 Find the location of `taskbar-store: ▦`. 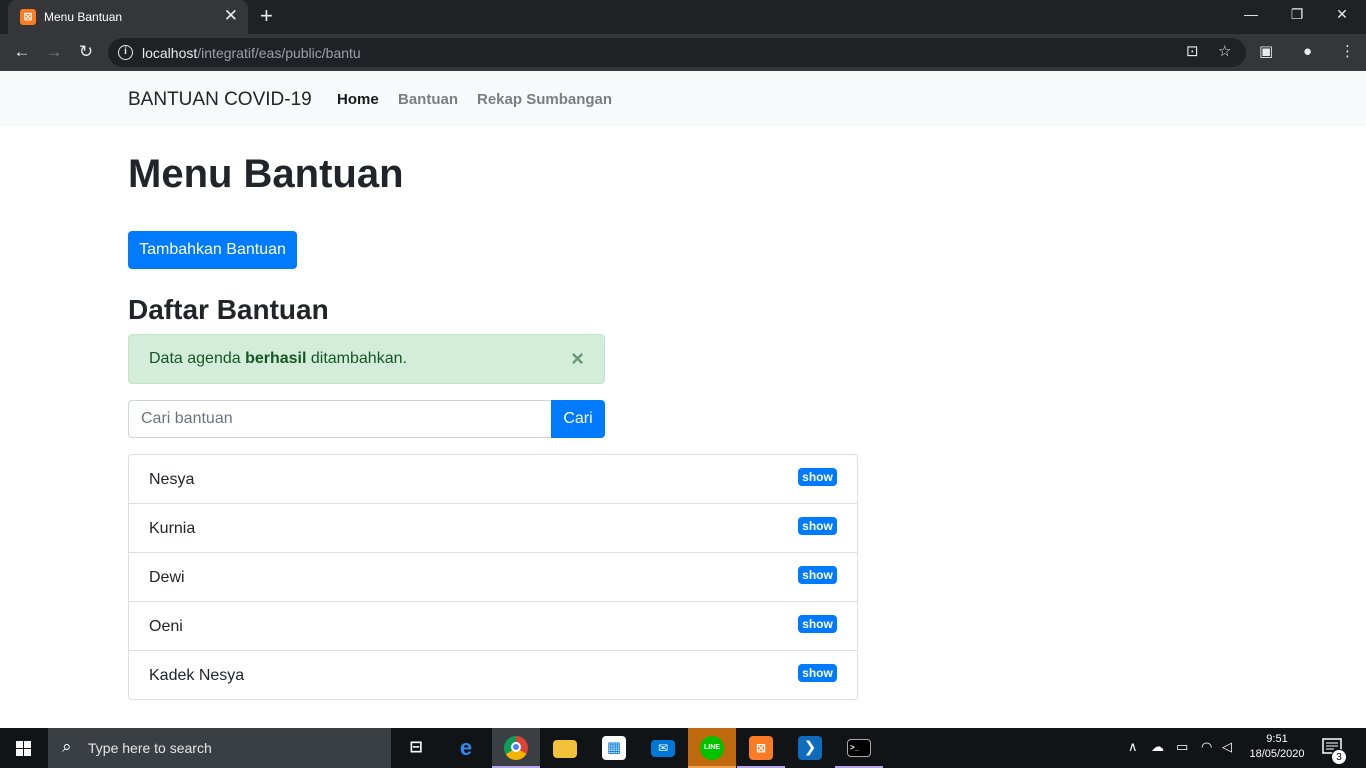

taskbar-store: ▦ is located at coordinates (614, 748).